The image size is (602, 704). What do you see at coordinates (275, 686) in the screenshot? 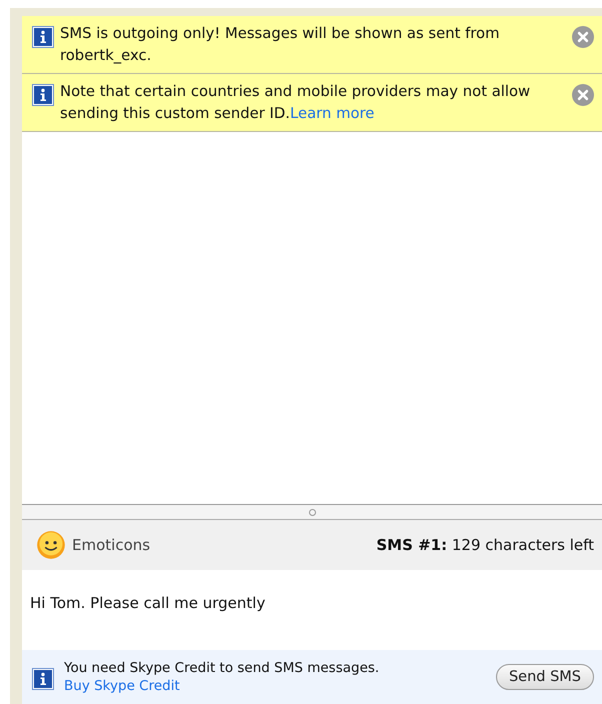
I see `buy-credit-link: Buy Skype Credit` at bounding box center [275, 686].